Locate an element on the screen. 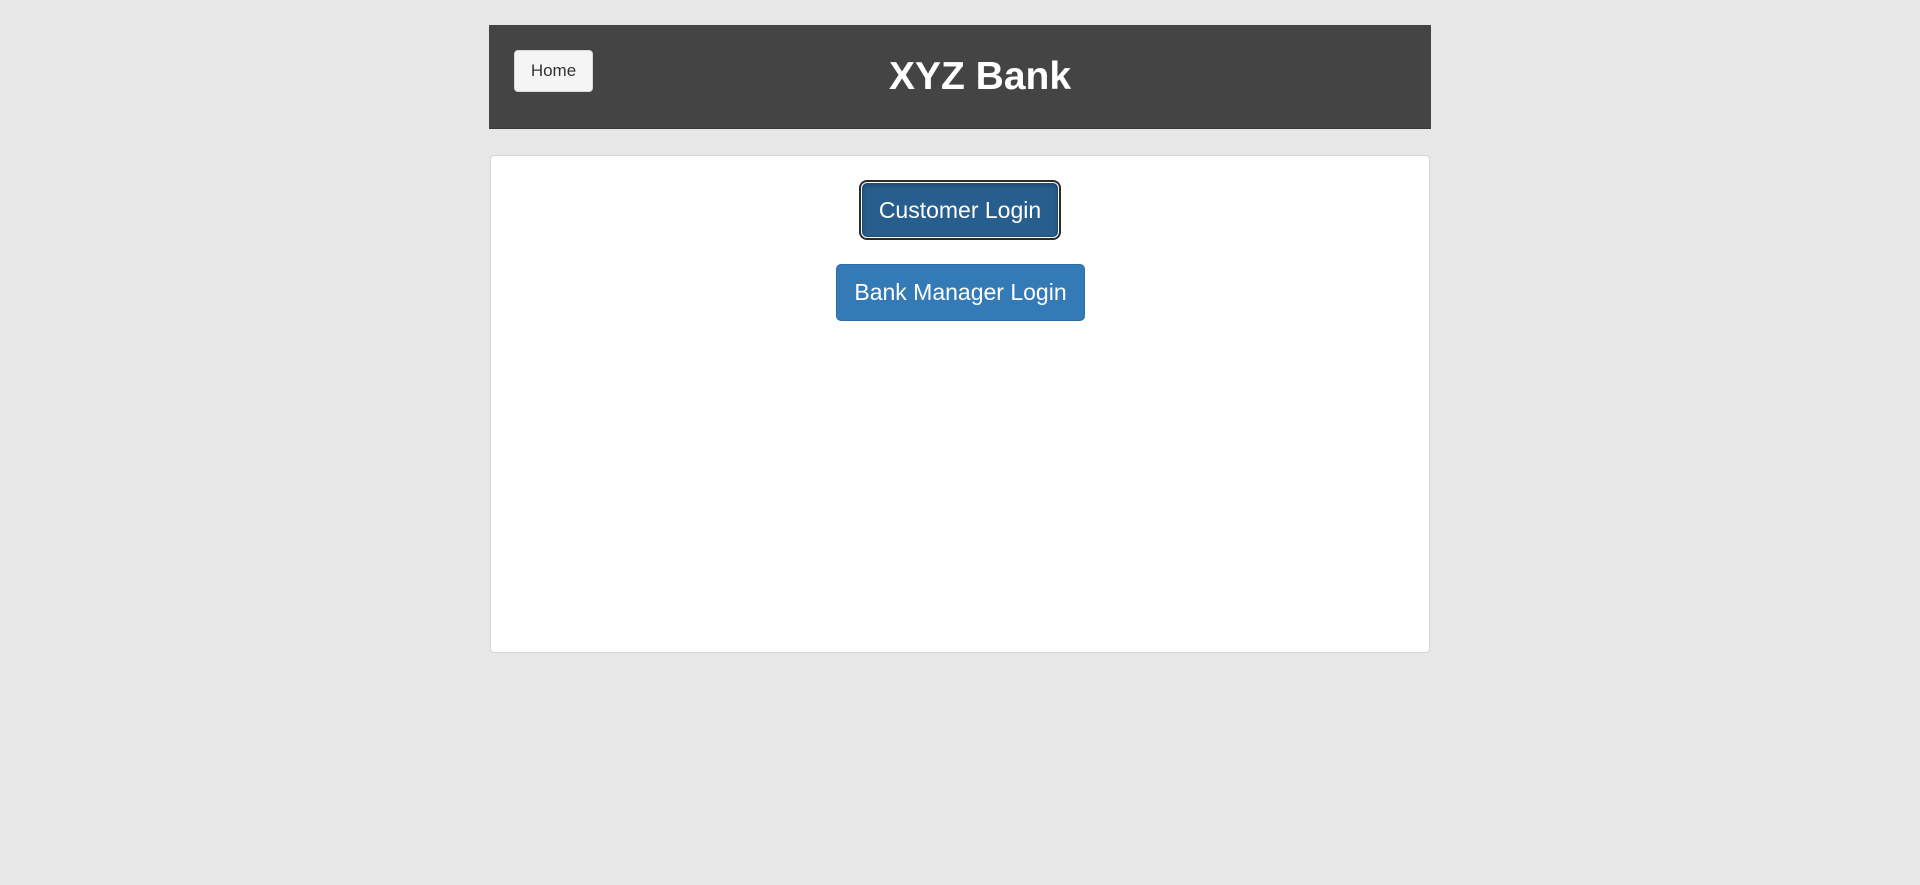 The height and width of the screenshot is (885, 1920). bank-manager-login-button: Bank Manager Login is located at coordinates (960, 292).